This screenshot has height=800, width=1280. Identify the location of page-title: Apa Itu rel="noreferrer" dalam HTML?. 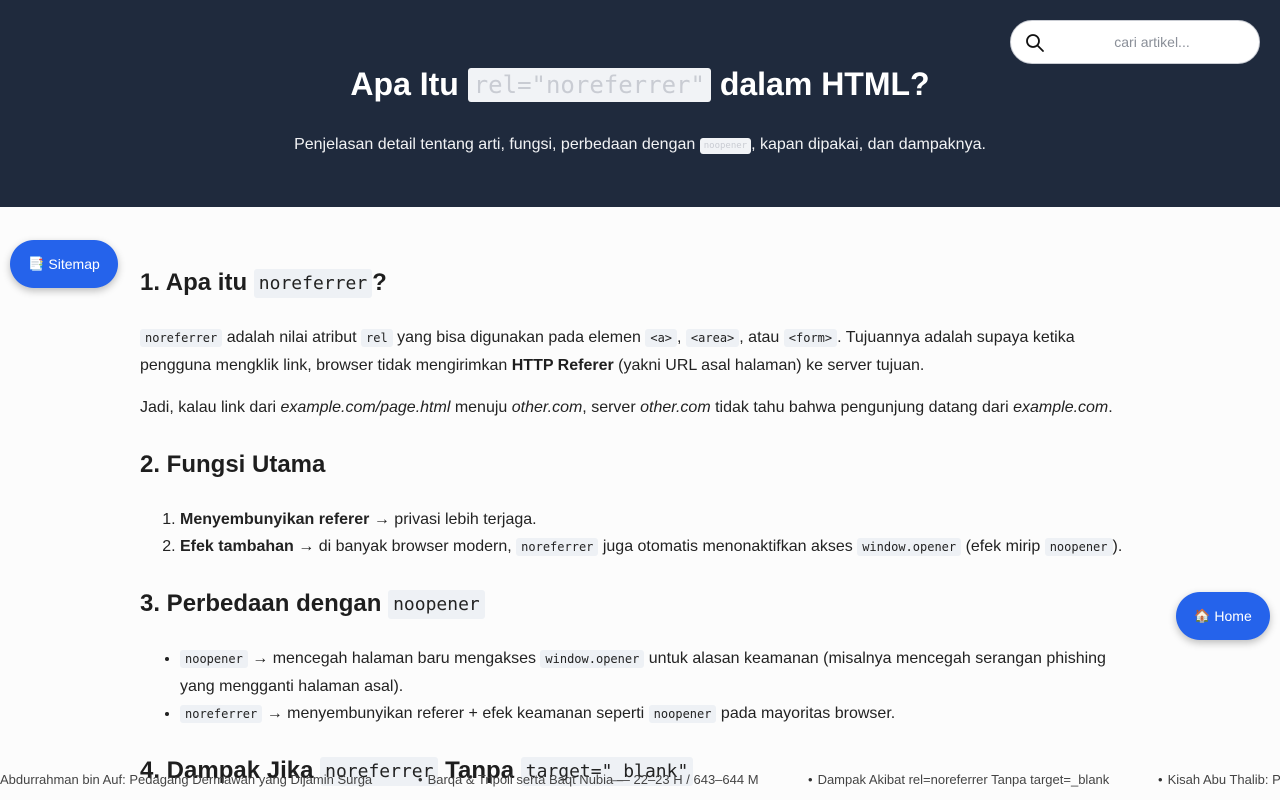
(640, 84).